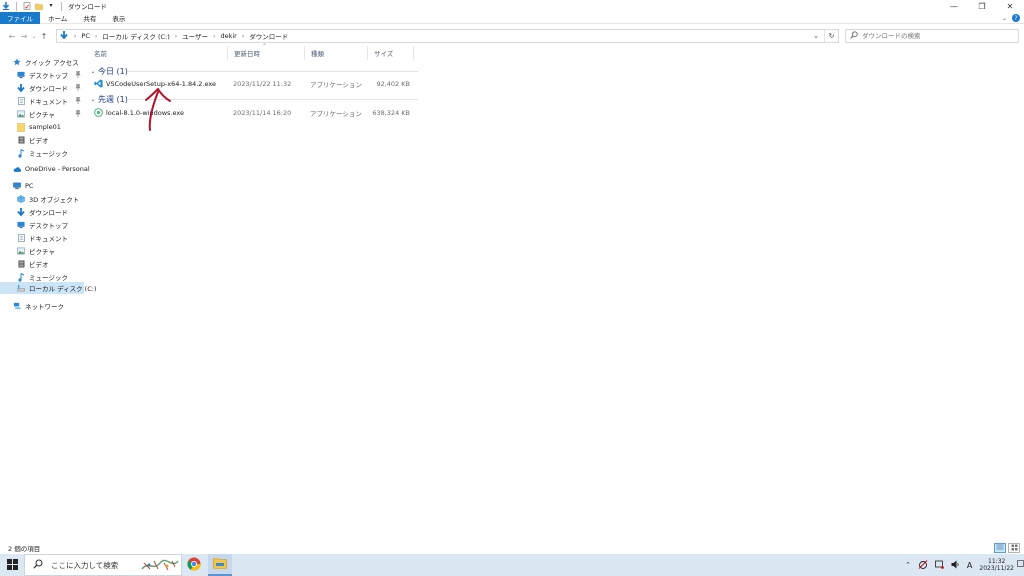 This screenshot has width=1024, height=576. I want to click on taskbar-file-explorer, so click(220, 565).